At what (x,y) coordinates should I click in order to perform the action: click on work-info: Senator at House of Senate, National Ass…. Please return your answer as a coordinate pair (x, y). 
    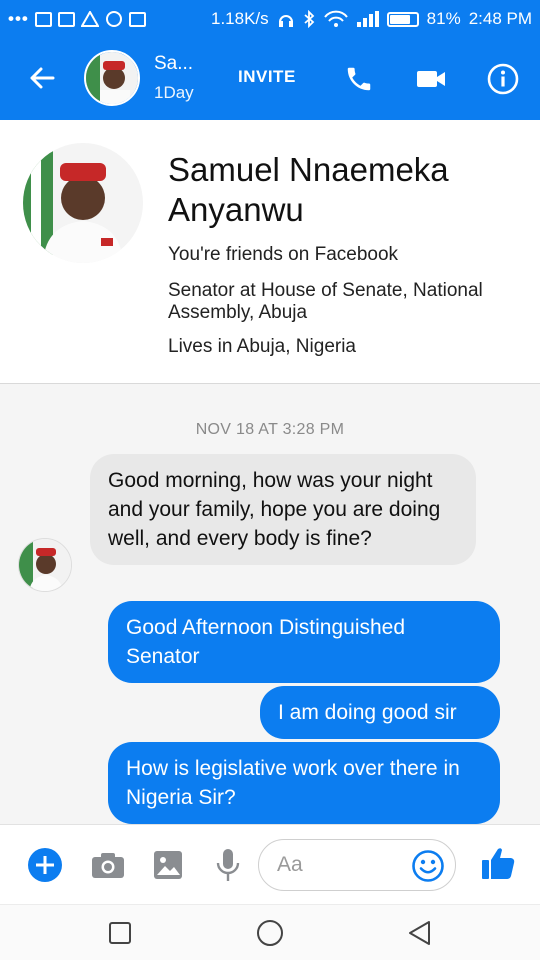
    Looking at the image, I should click on (325, 301).